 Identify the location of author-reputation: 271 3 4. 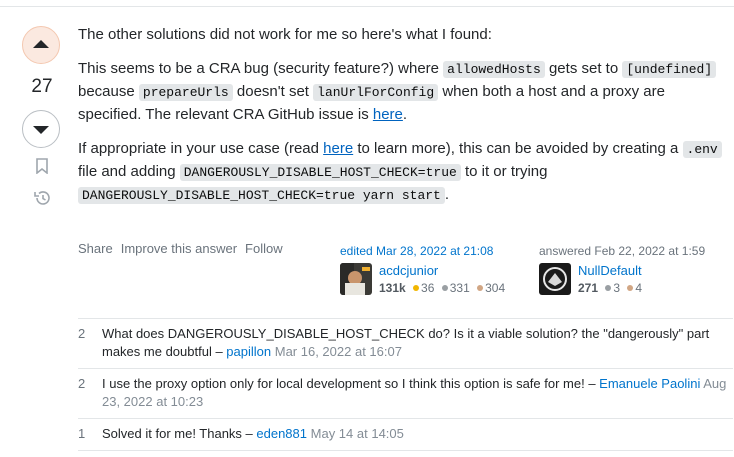
(610, 288).